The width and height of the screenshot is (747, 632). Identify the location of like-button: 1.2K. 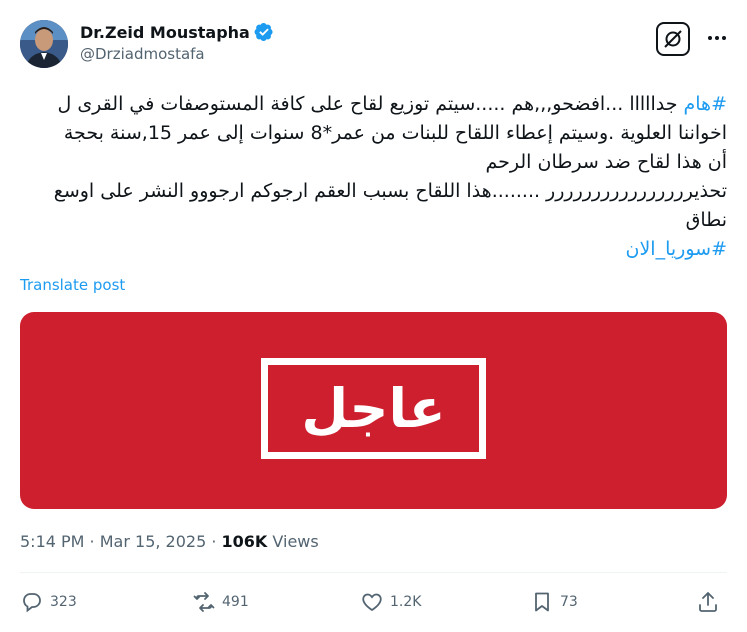
(390, 602).